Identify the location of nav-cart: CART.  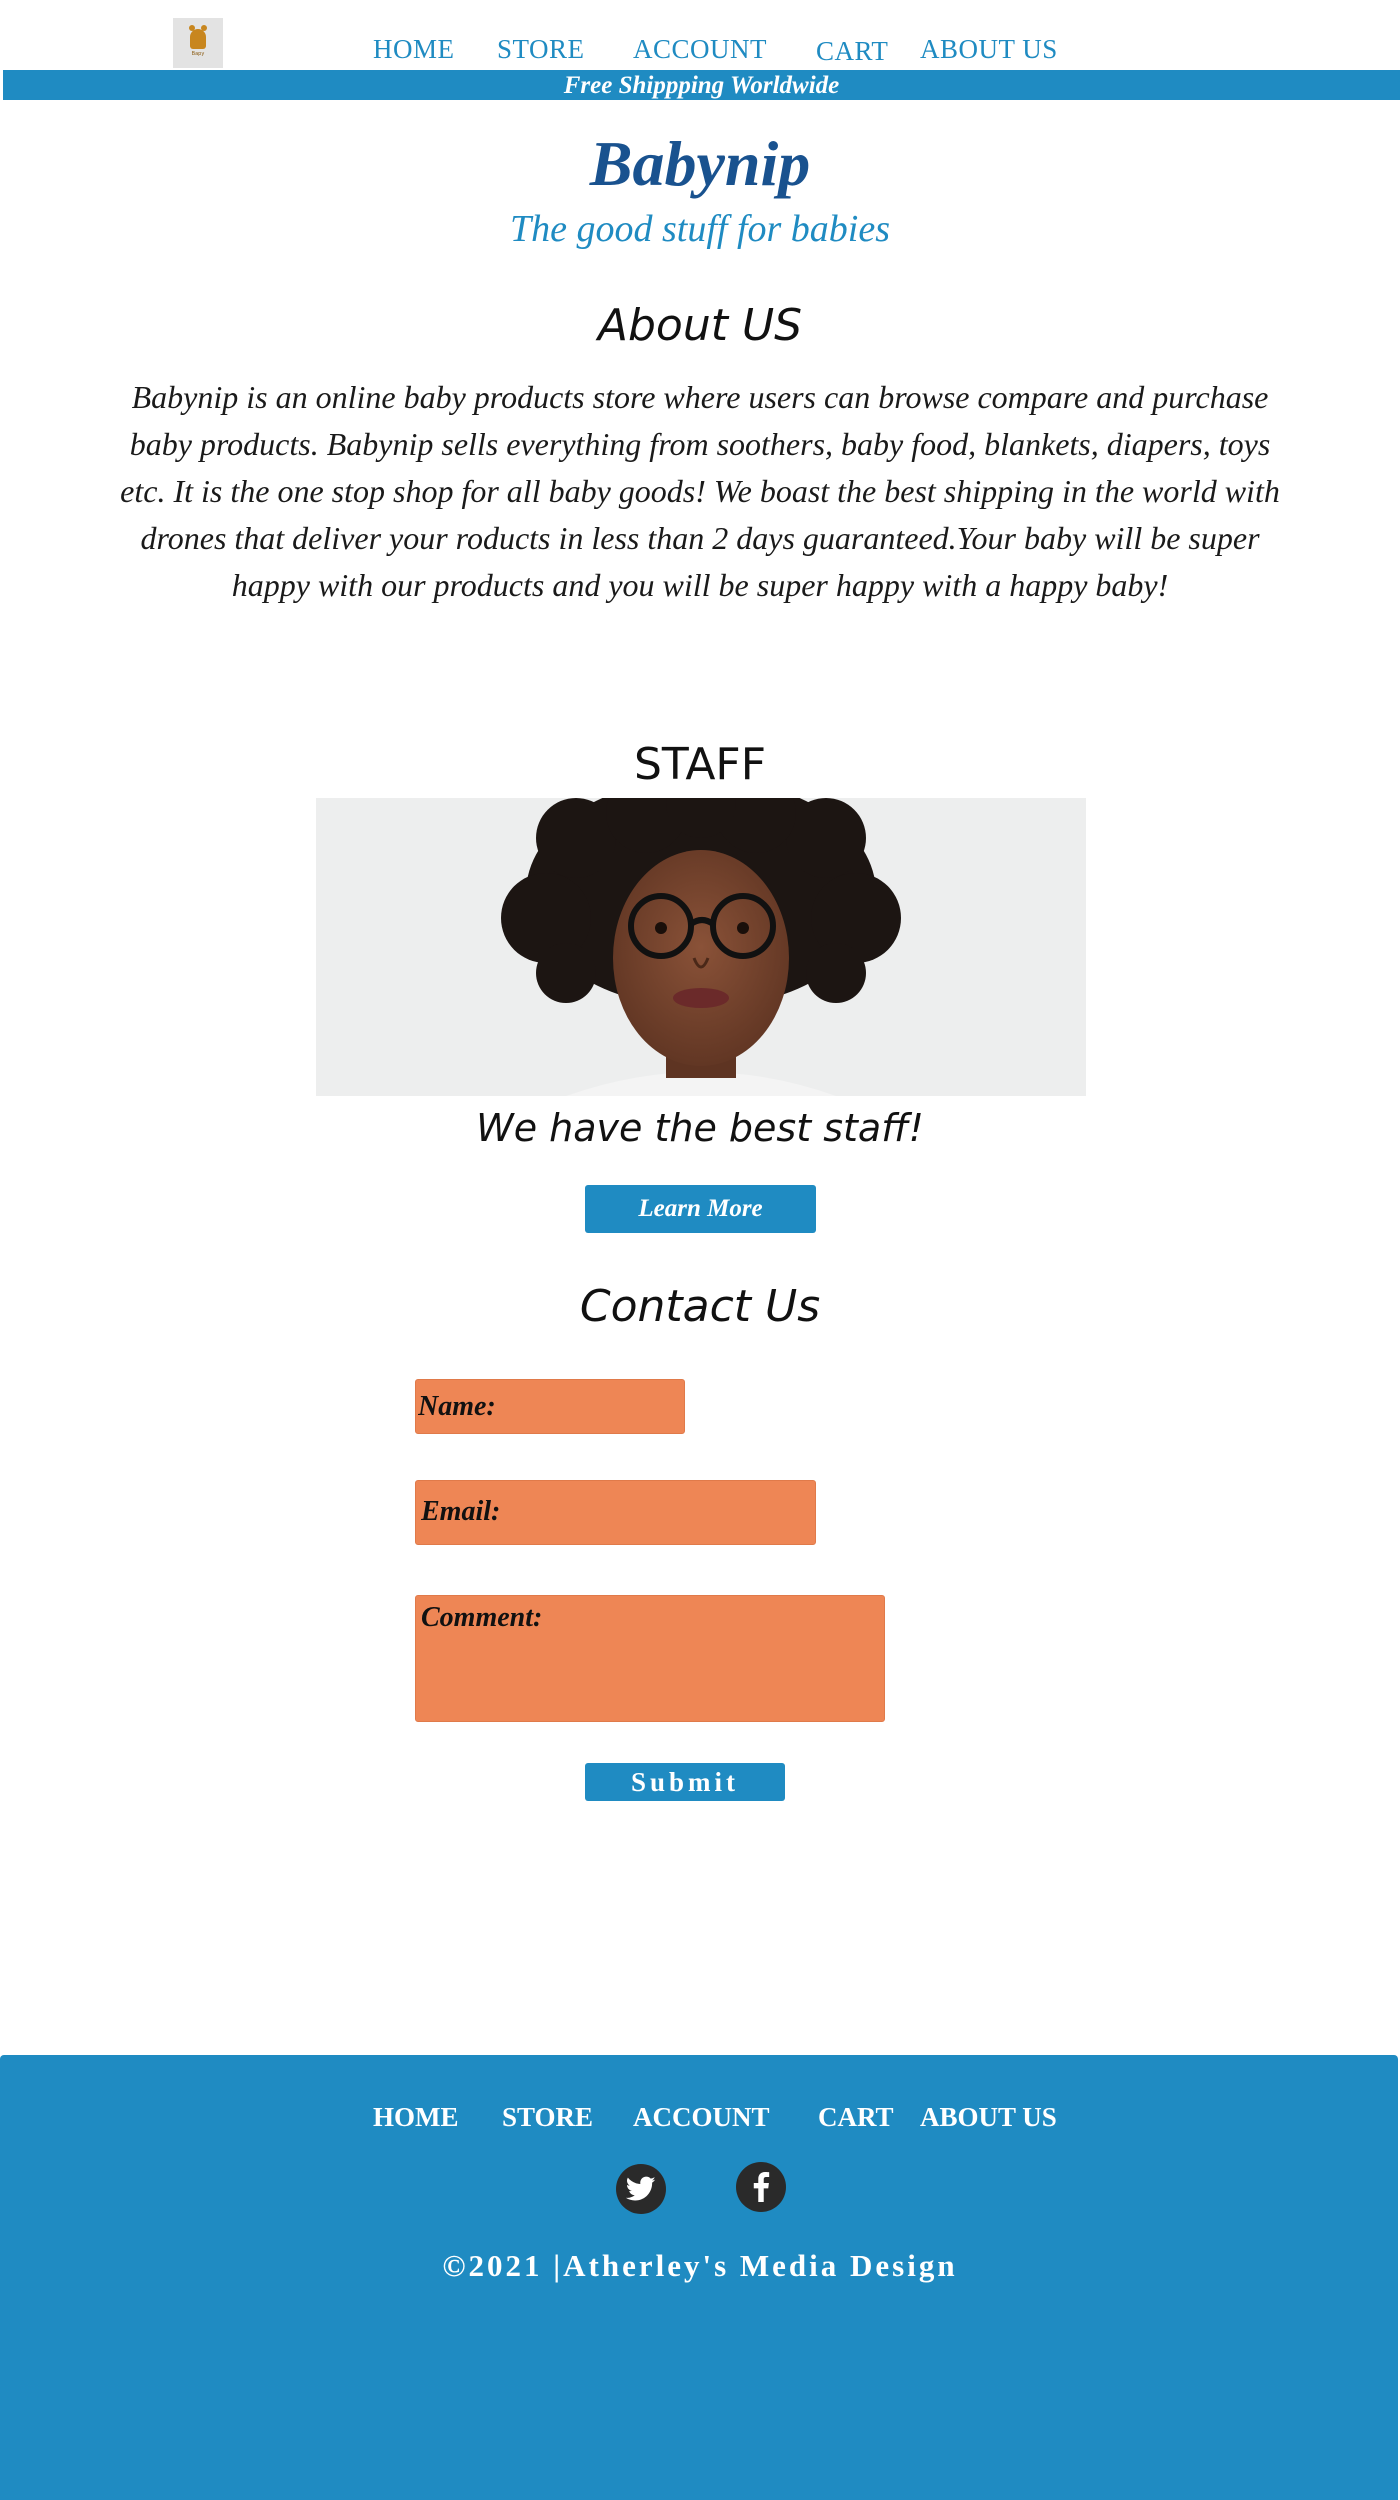
(852, 51).